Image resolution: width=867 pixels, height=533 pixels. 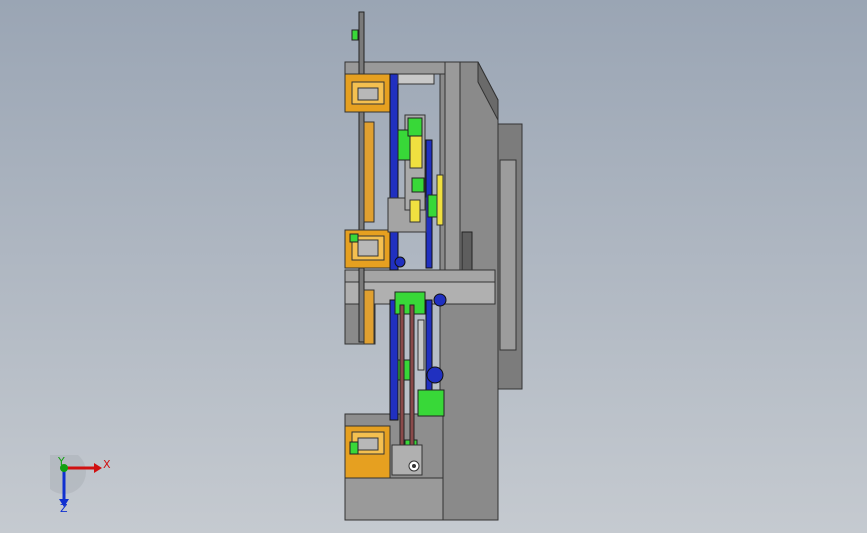 I want to click on z-axis-label: Z, so click(x=64, y=508).